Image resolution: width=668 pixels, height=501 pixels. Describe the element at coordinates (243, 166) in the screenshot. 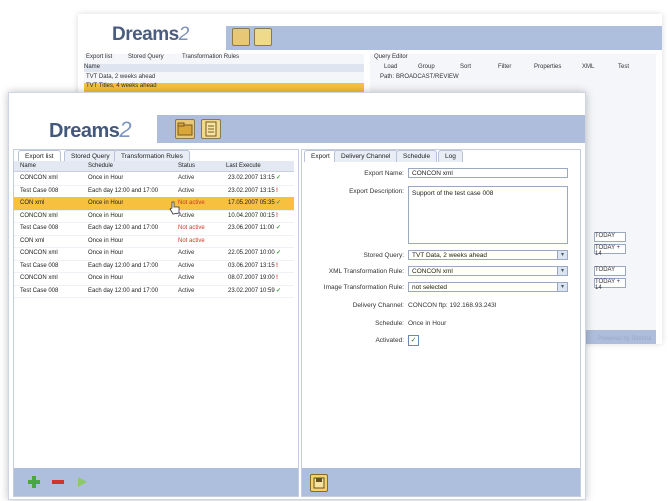

I see `col-last-execute: Last Execute` at that location.